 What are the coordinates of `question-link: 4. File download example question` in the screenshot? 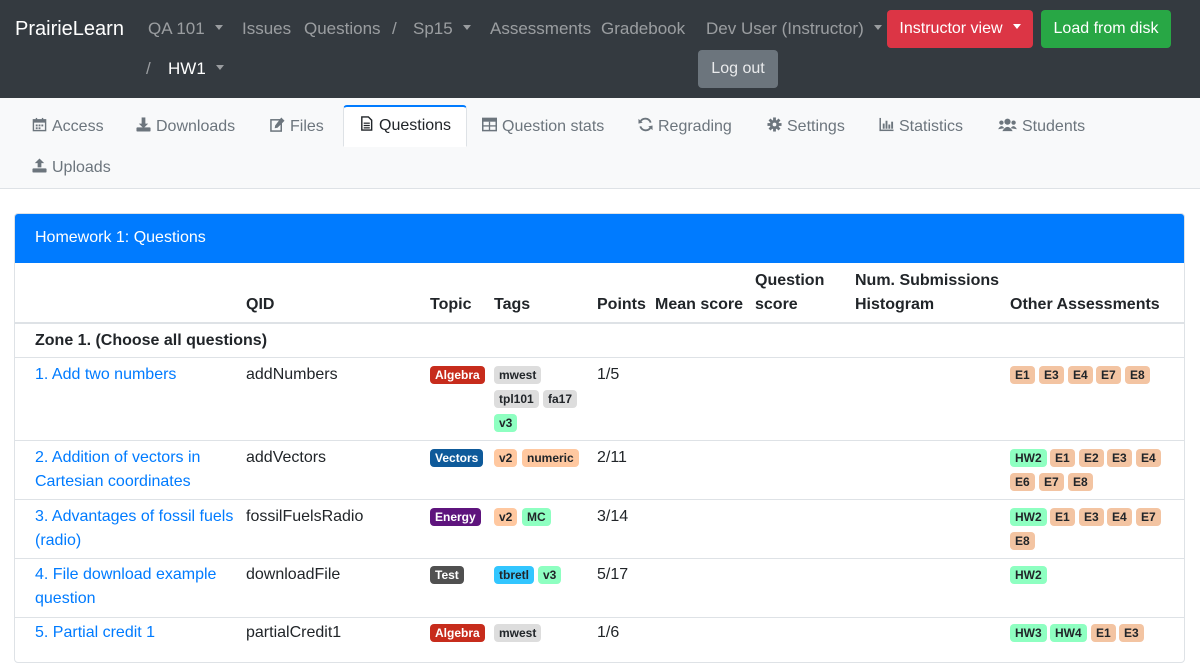 It's located at (137, 587).